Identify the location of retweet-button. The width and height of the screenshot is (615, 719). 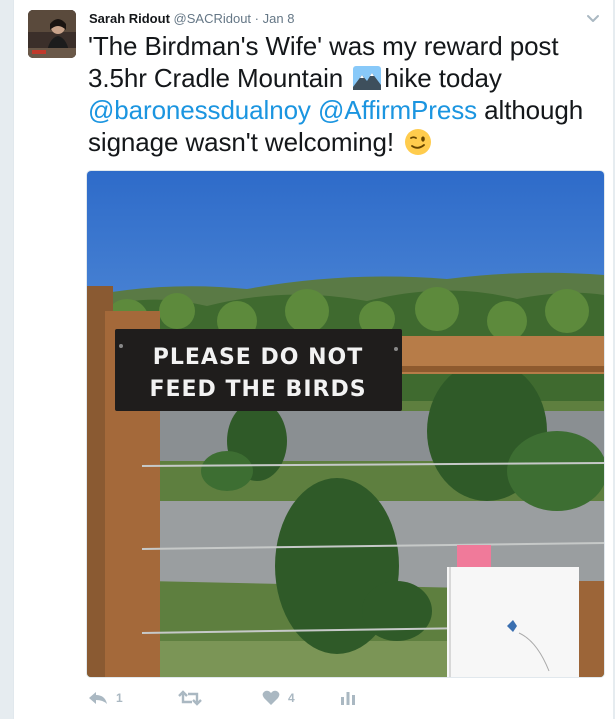
(194, 698).